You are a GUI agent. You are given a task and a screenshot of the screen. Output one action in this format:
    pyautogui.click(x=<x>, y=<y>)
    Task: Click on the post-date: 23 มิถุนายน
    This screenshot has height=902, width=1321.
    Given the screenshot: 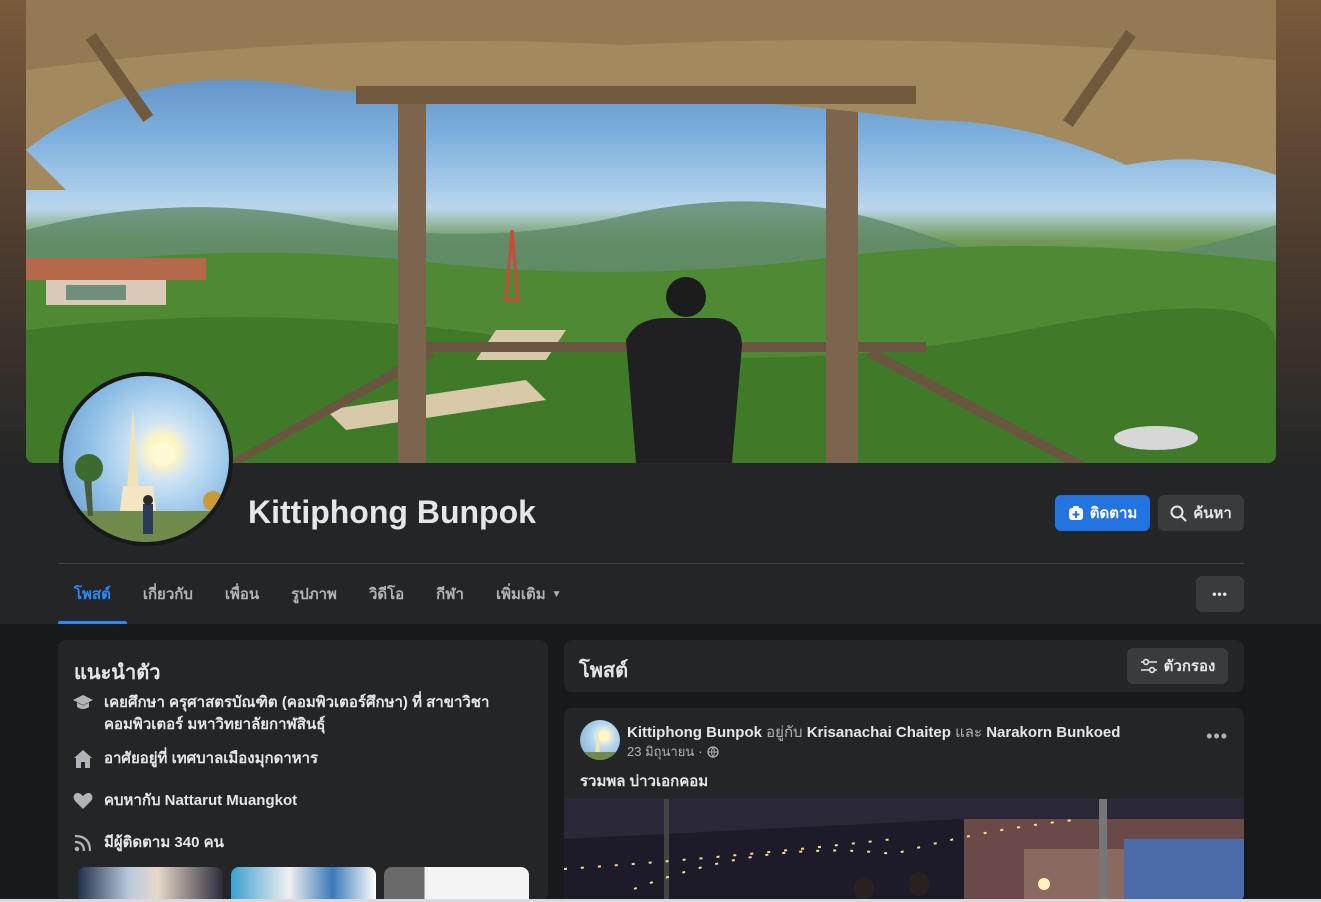 What is the action you would take?
    pyautogui.click(x=660, y=751)
    